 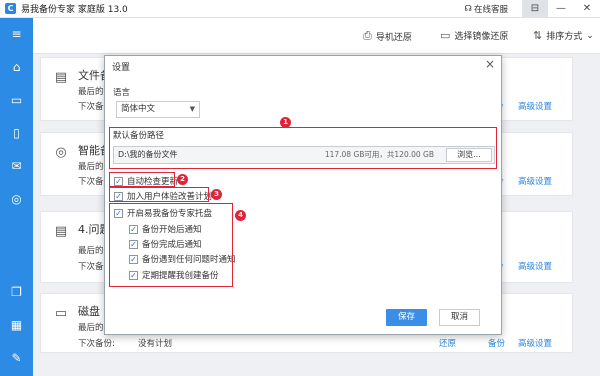 I want to click on disk-backup-icon: ▭, so click(x=61, y=313).